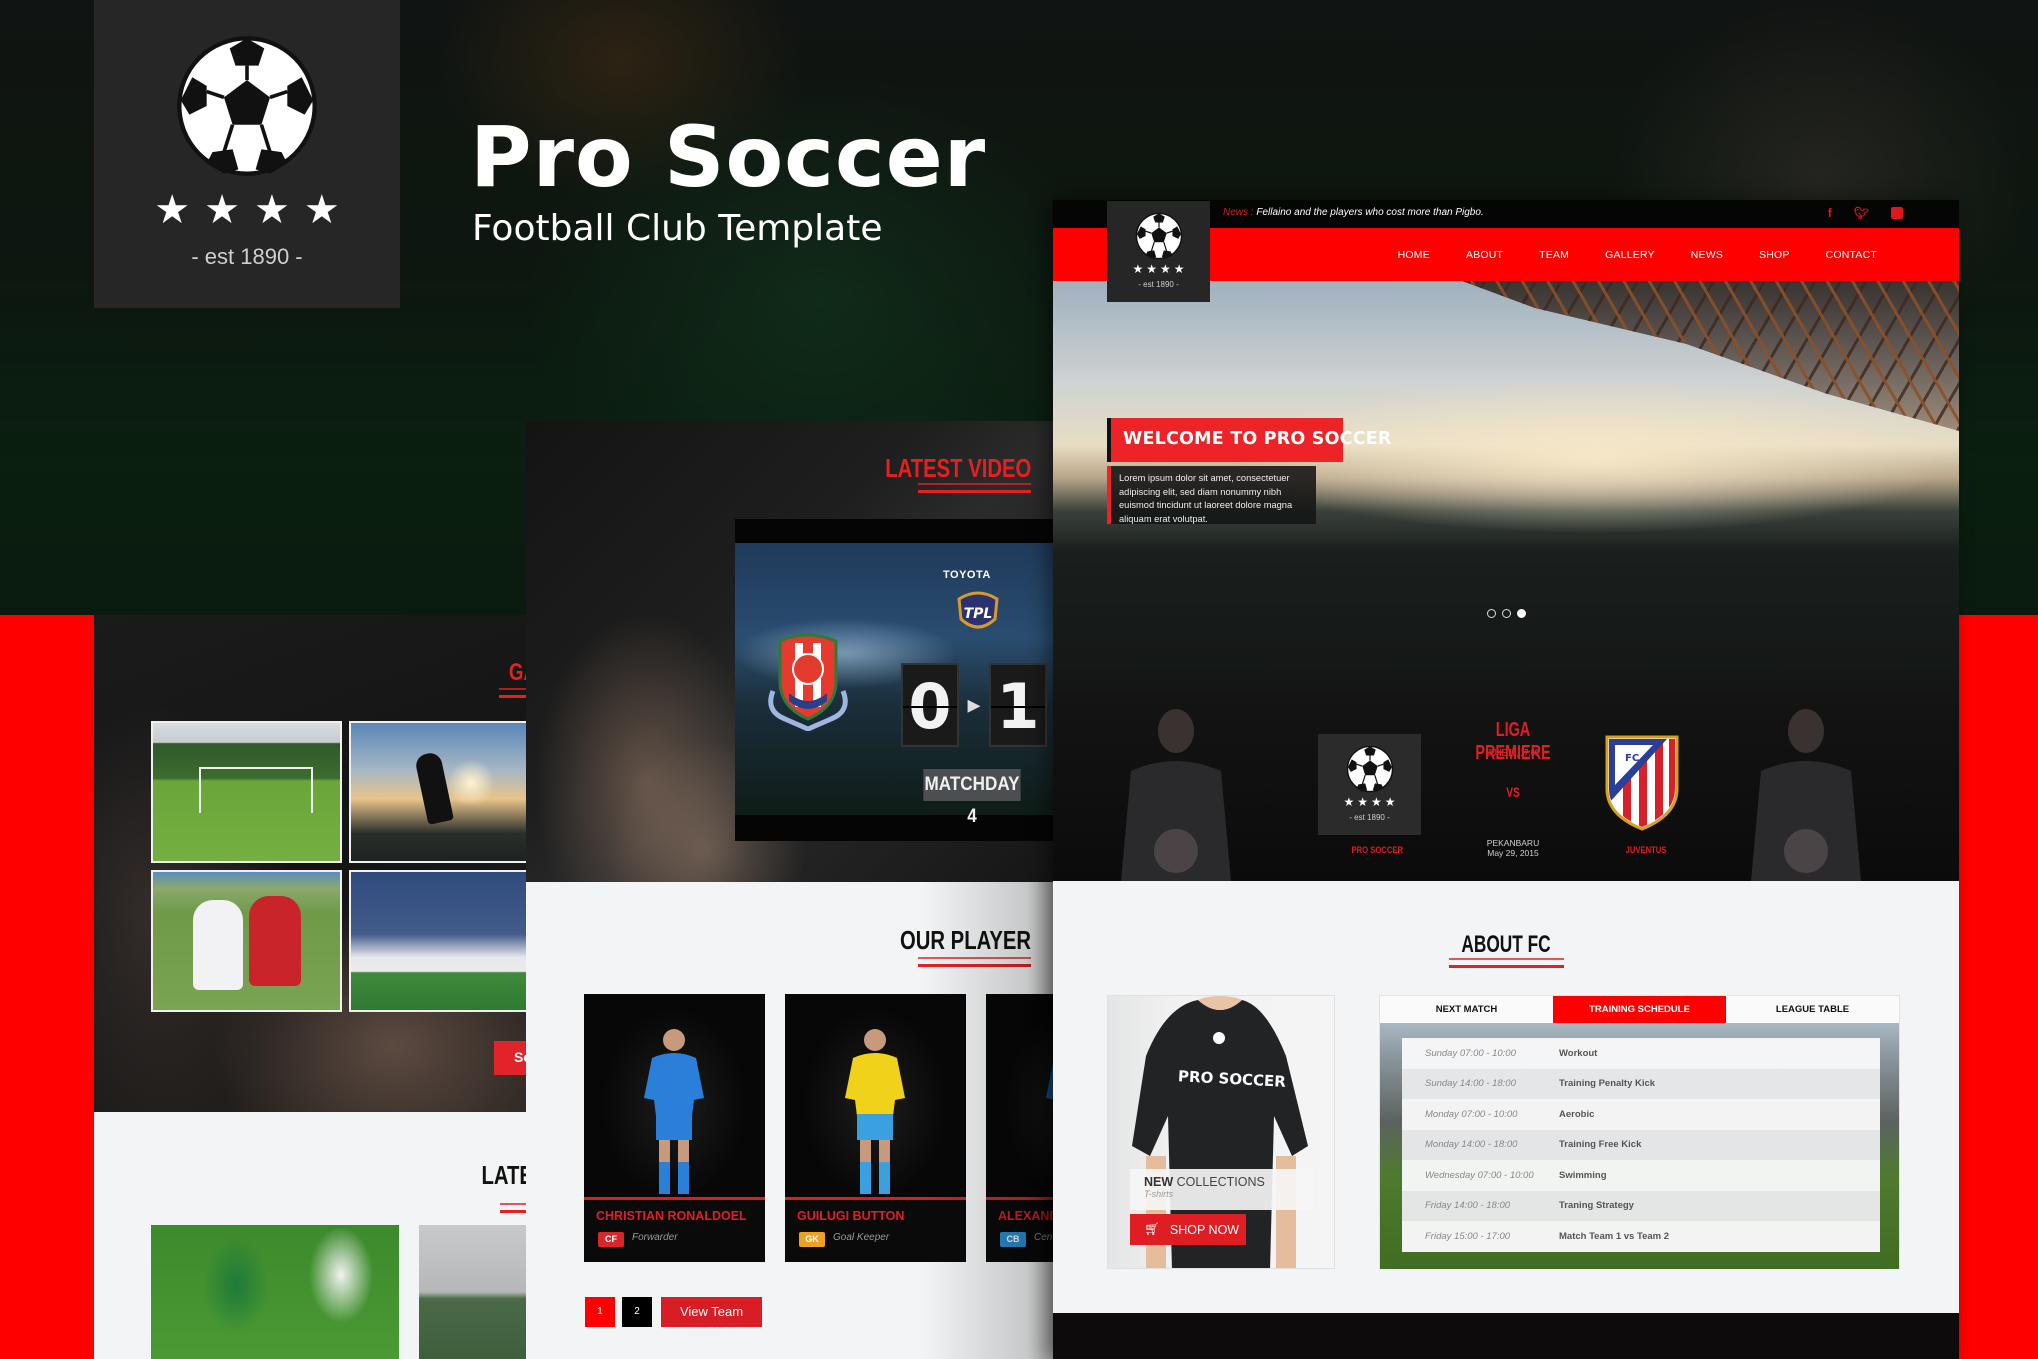  Describe the element at coordinates (1774, 255) in the screenshot. I see `nav-shop: SHOP` at that location.